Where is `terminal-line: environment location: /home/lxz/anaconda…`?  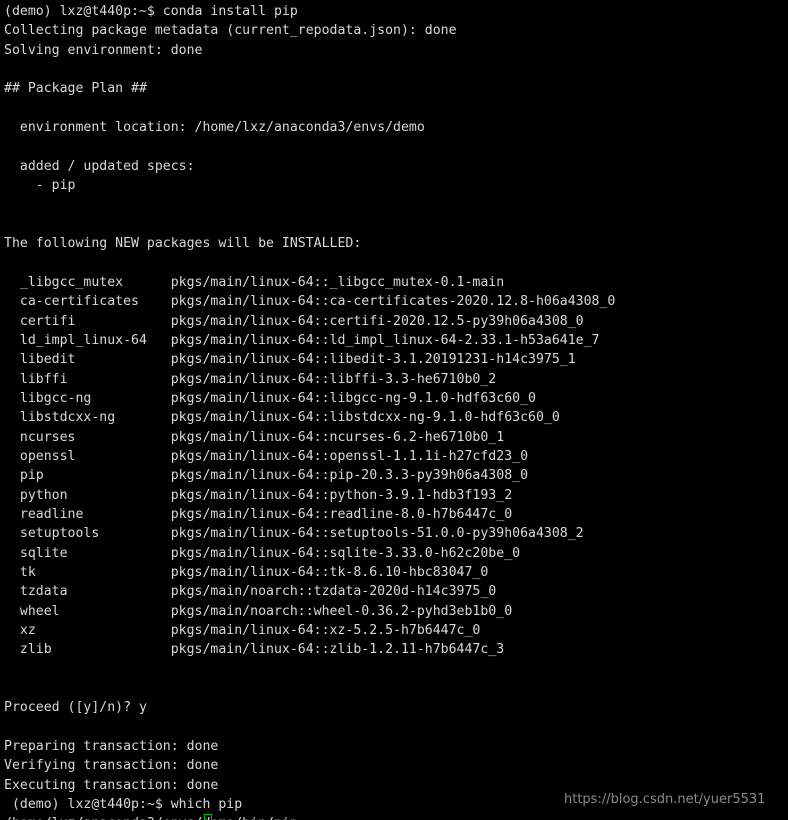 terminal-line: environment location: /home/lxz/anaconda… is located at coordinates (214, 128).